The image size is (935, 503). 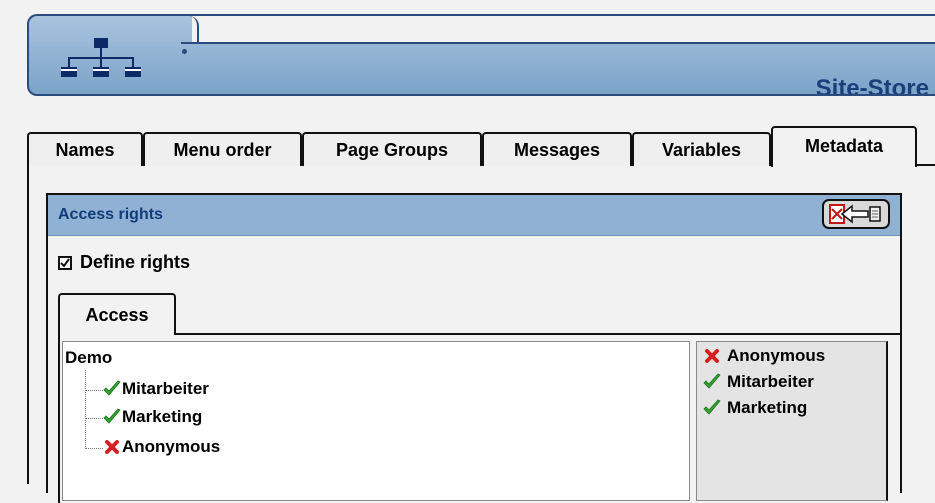 I want to click on return-button, so click(x=856, y=214).